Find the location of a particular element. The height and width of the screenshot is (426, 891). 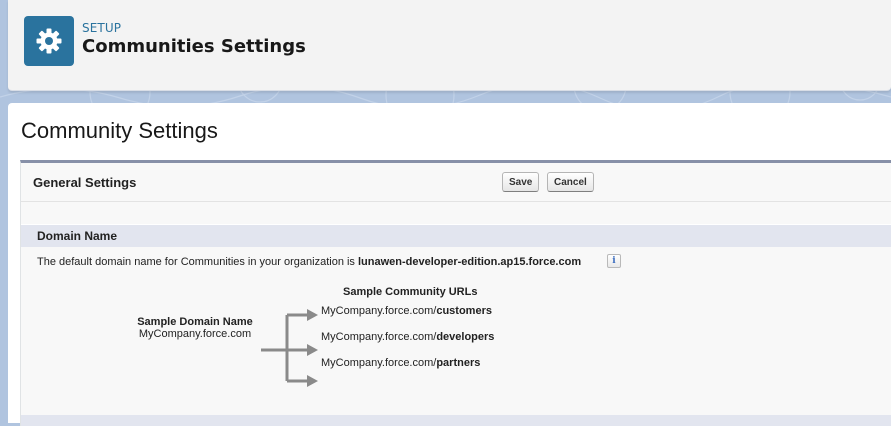

info-icon: i is located at coordinates (614, 261).